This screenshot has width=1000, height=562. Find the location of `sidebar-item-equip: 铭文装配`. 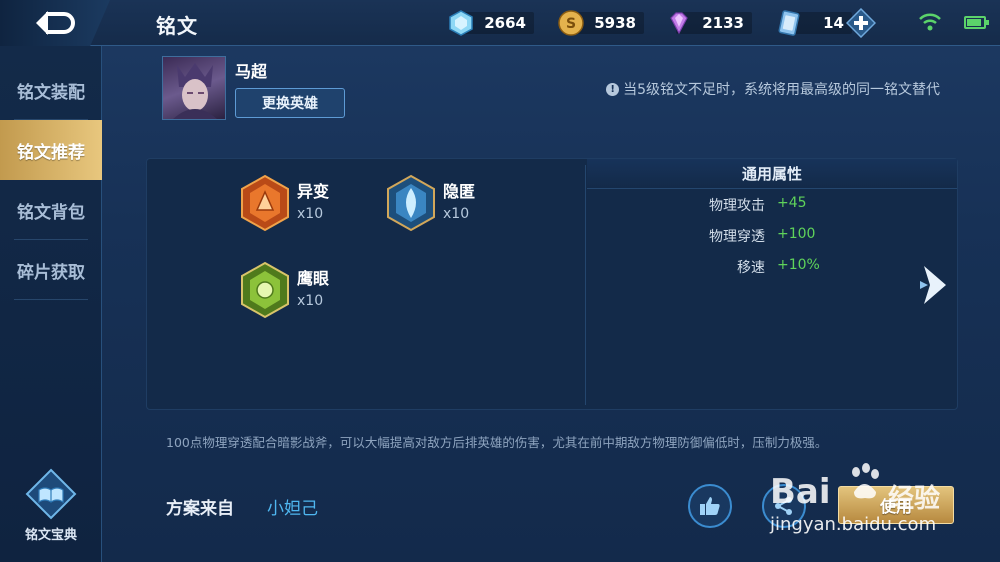

sidebar-item-equip: 铭文装配 is located at coordinates (51, 90).